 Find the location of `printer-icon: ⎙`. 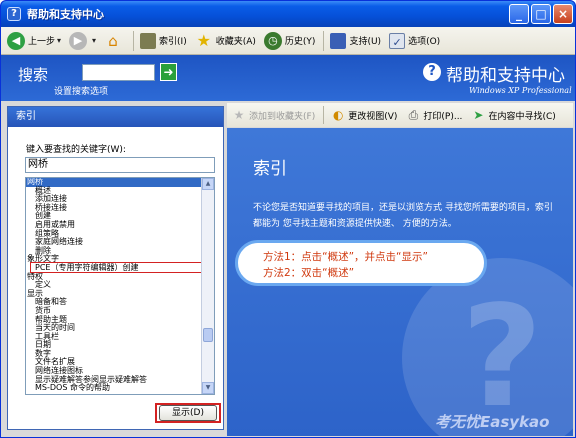

printer-icon: ⎙ is located at coordinates (413, 115).